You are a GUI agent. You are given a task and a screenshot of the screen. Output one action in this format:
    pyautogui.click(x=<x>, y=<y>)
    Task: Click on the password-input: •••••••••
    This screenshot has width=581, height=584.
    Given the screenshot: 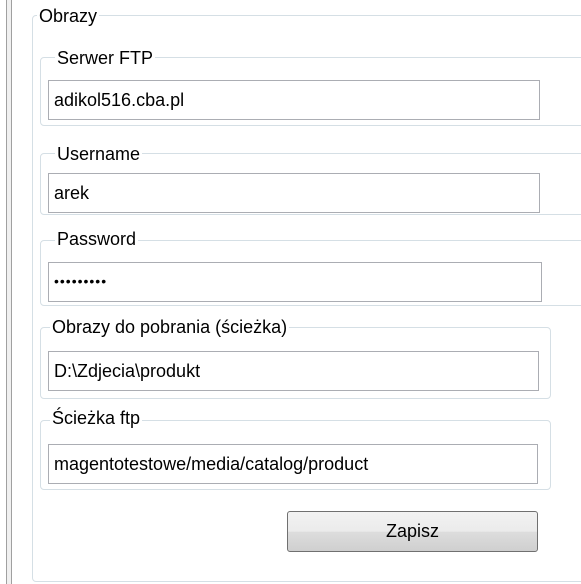 What is the action you would take?
    pyautogui.click(x=295, y=282)
    